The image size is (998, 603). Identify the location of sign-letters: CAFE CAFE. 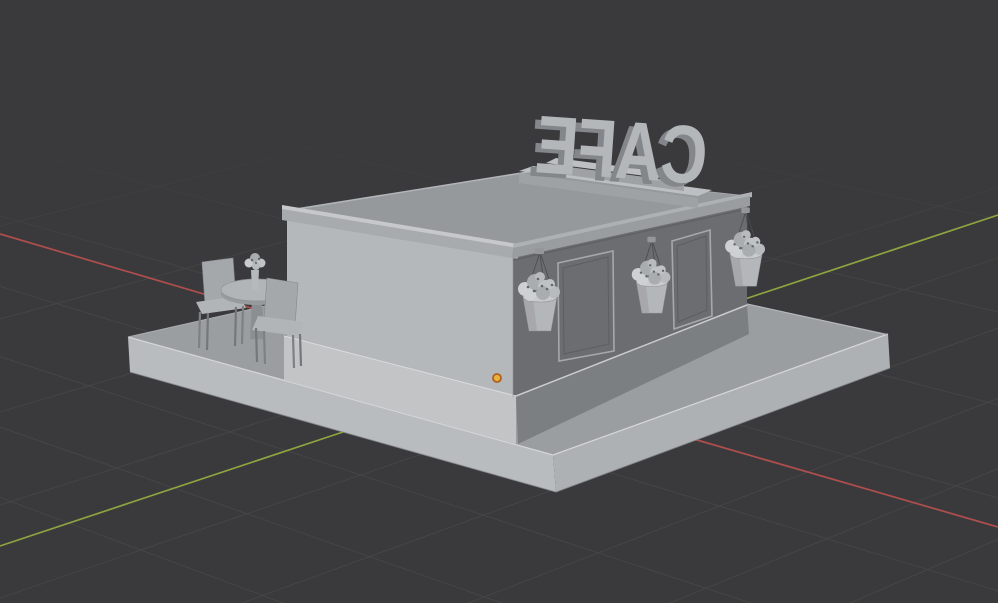
(618, 151).